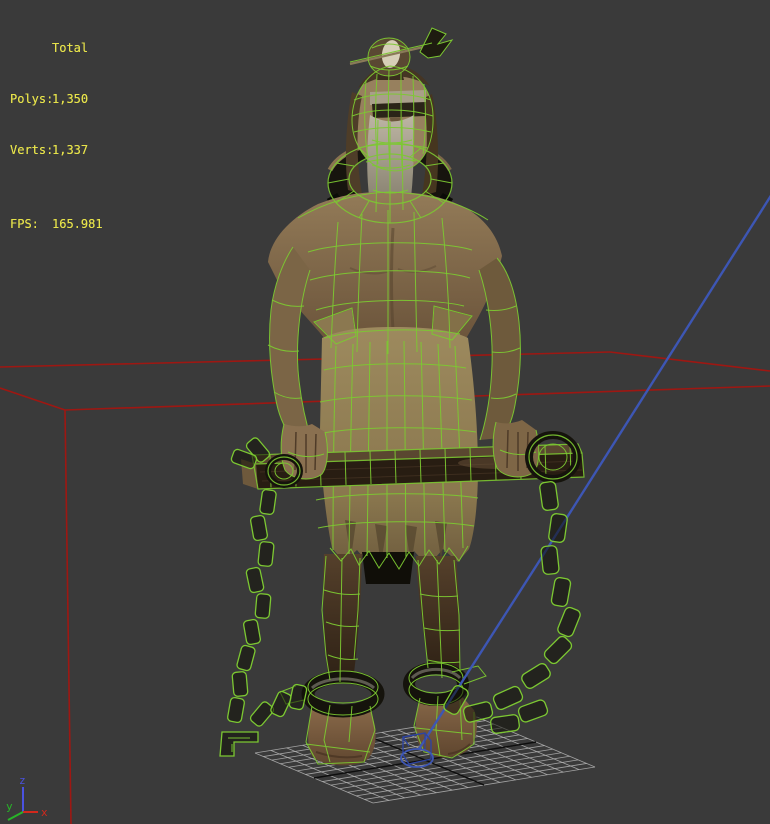 This screenshot has width=770, height=824. Describe the element at coordinates (32, 99) in the screenshot. I see `stats-polys-label: Polys:` at that location.